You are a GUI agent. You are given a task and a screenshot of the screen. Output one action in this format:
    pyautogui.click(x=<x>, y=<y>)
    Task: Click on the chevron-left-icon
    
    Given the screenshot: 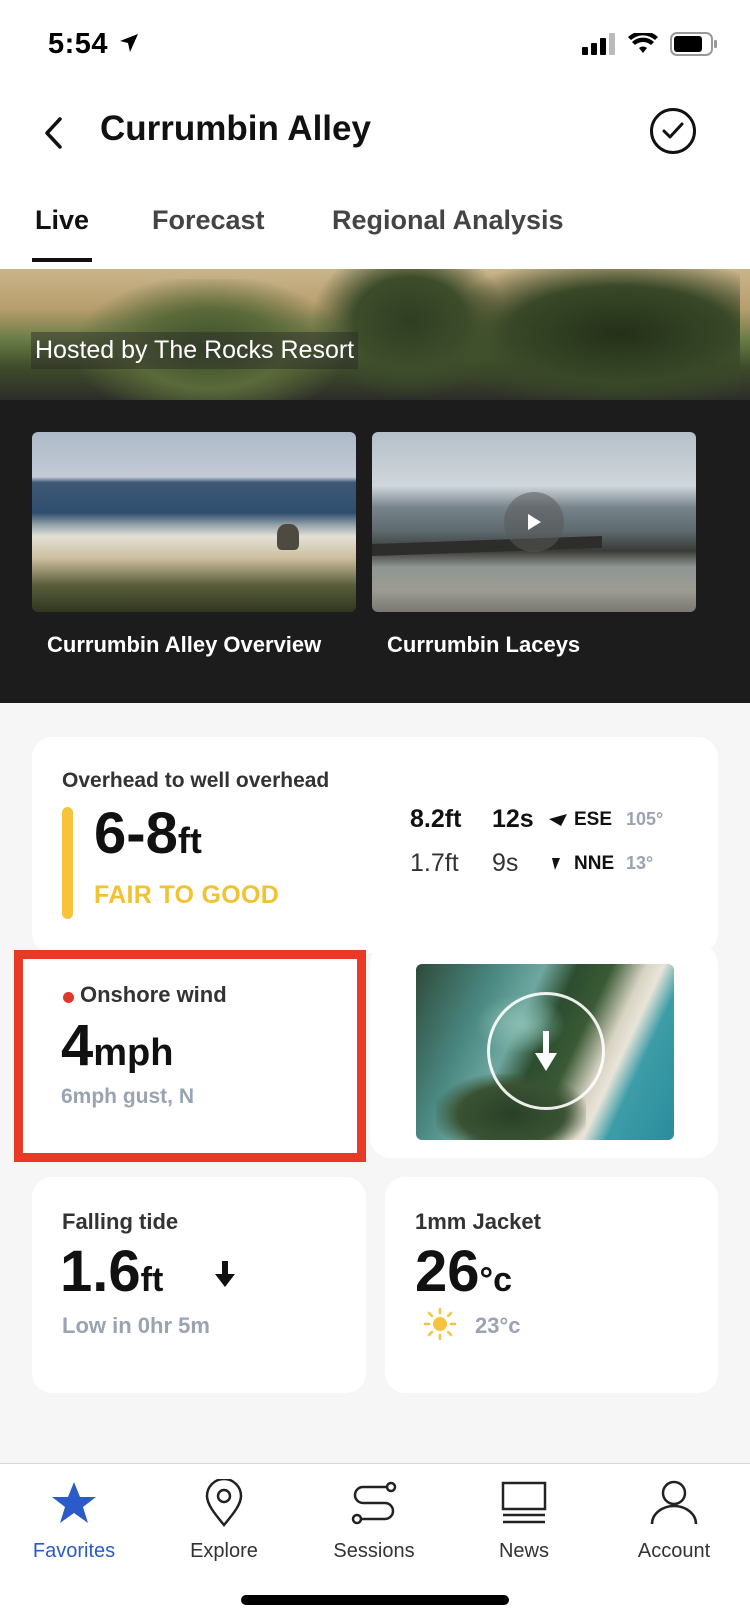 What is the action you would take?
    pyautogui.click(x=53, y=133)
    